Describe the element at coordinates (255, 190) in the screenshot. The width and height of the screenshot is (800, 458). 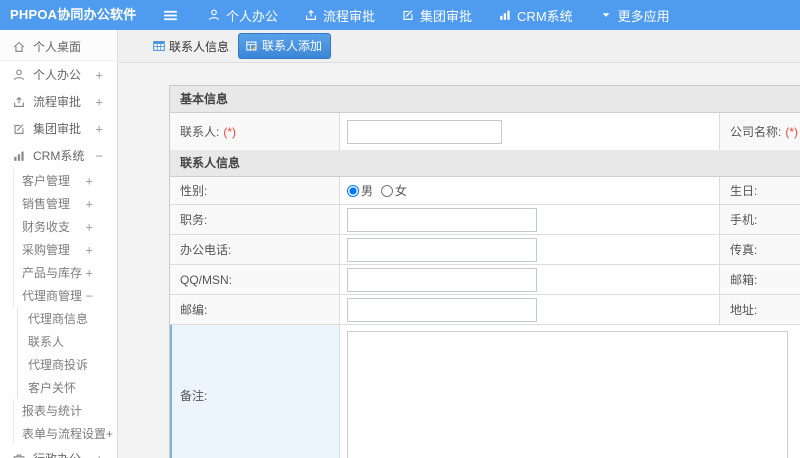
I see `field-label-cell: 性别:` at that location.